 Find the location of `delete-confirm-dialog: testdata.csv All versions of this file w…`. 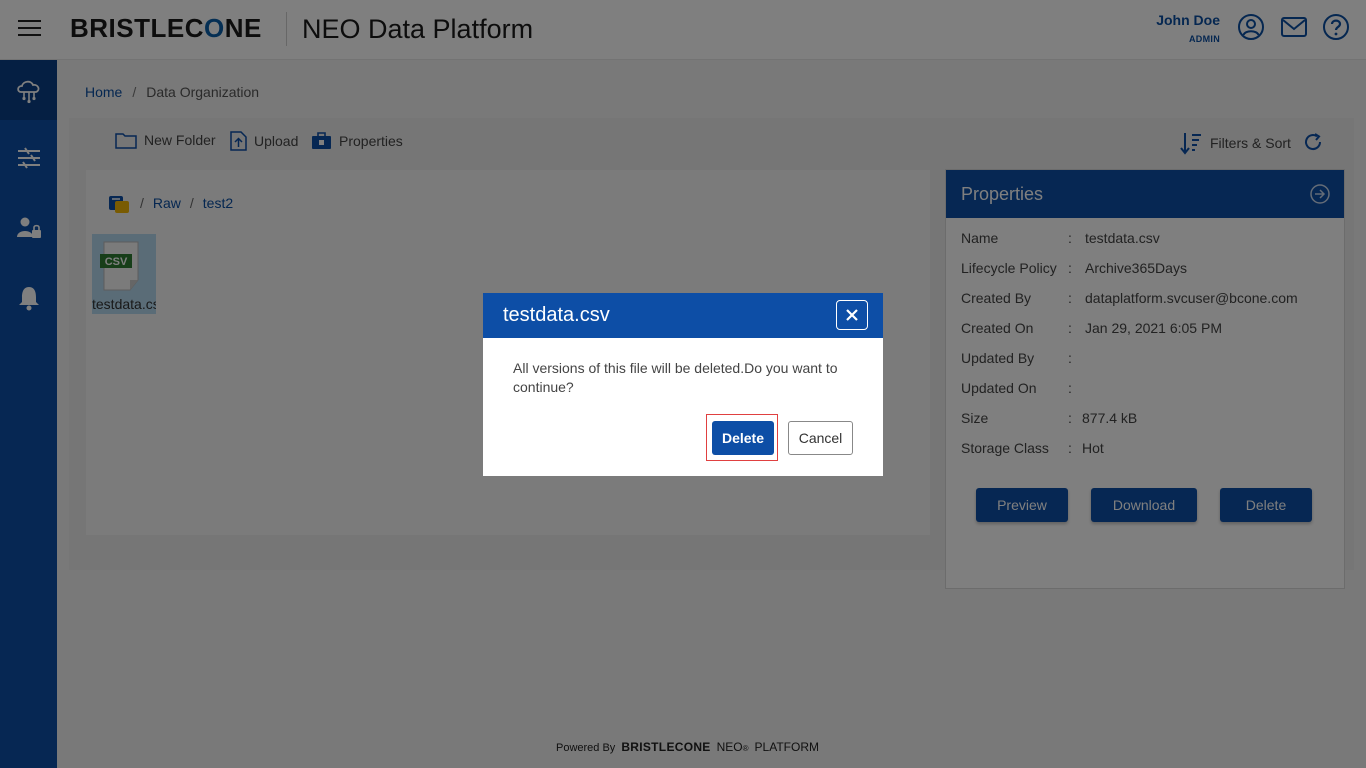

delete-confirm-dialog: testdata.csv All versions of this file w… is located at coordinates (683, 384).